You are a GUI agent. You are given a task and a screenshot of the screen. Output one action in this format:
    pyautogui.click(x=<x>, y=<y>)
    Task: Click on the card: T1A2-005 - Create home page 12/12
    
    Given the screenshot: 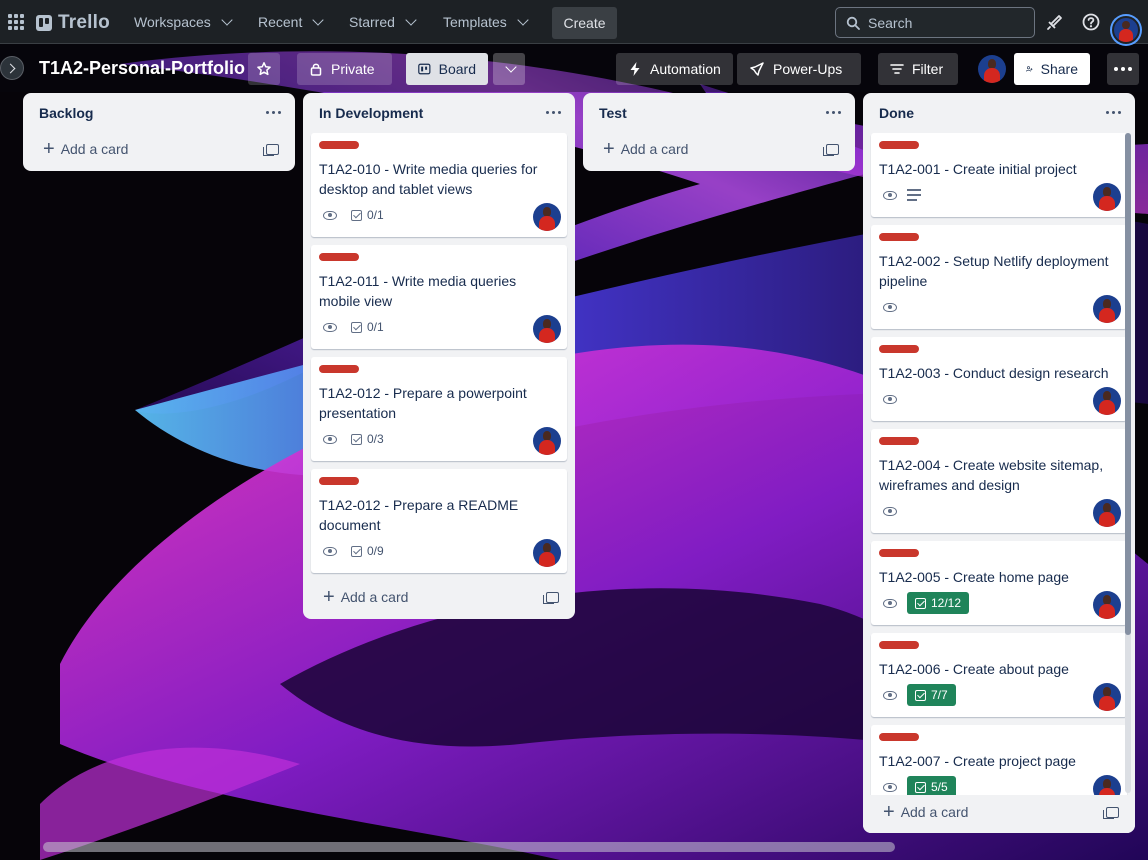 What is the action you would take?
    pyautogui.click(x=999, y=583)
    